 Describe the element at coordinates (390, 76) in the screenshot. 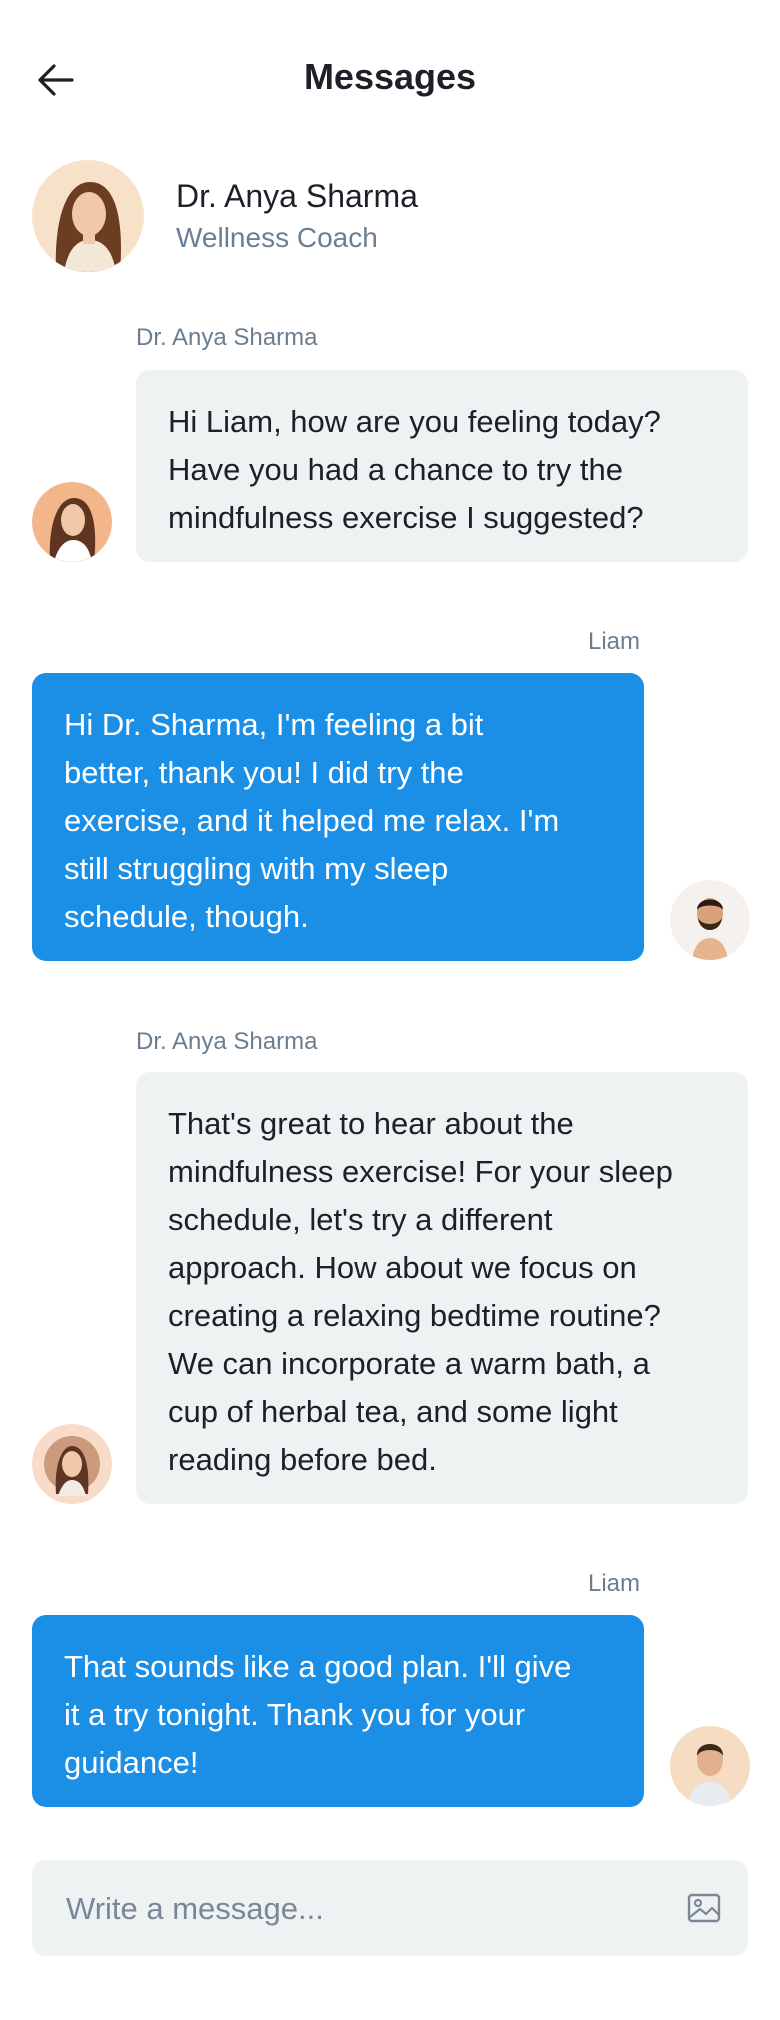

I see `page-title: Messages` at that location.